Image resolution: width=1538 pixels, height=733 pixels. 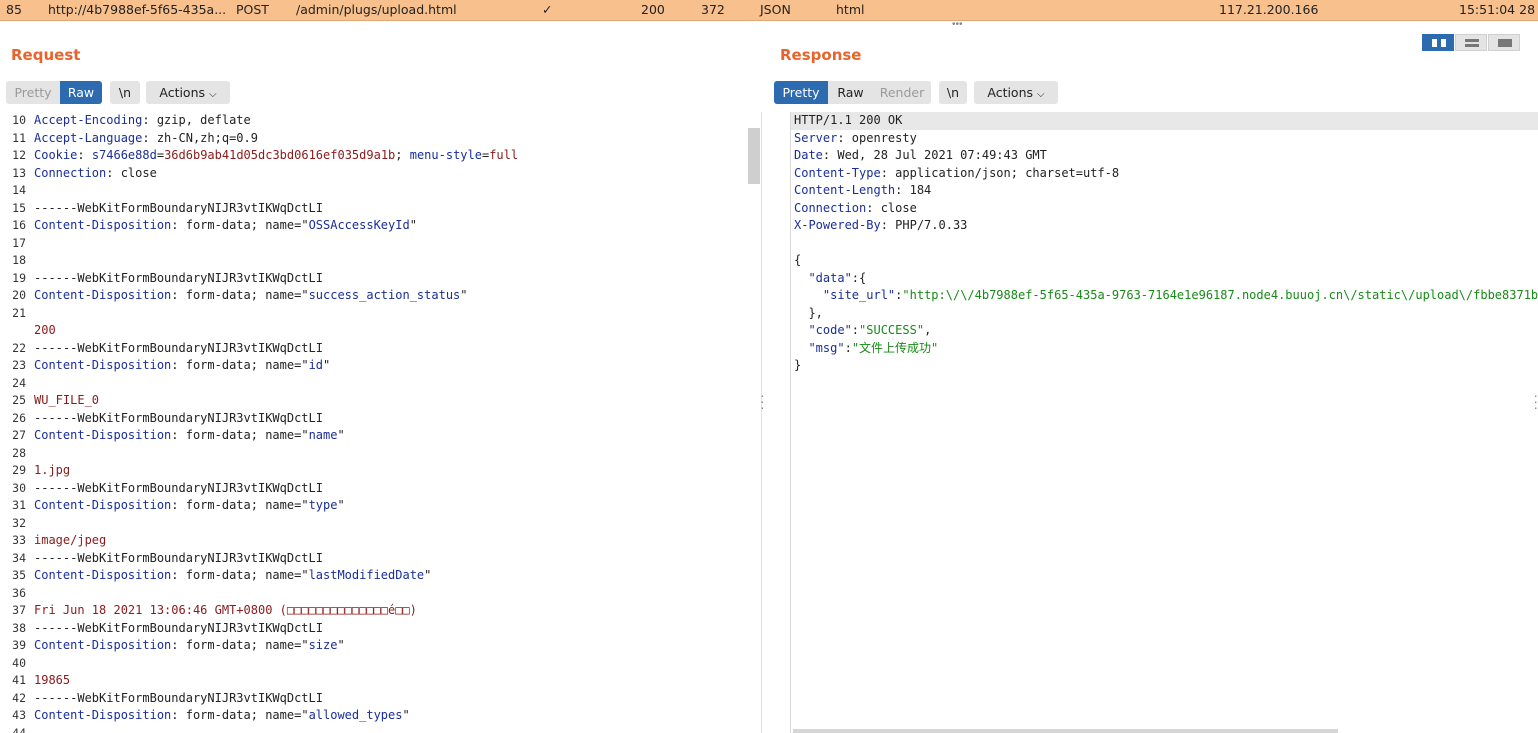 I want to click on response-tab-raw: Raw, so click(x=850, y=92).